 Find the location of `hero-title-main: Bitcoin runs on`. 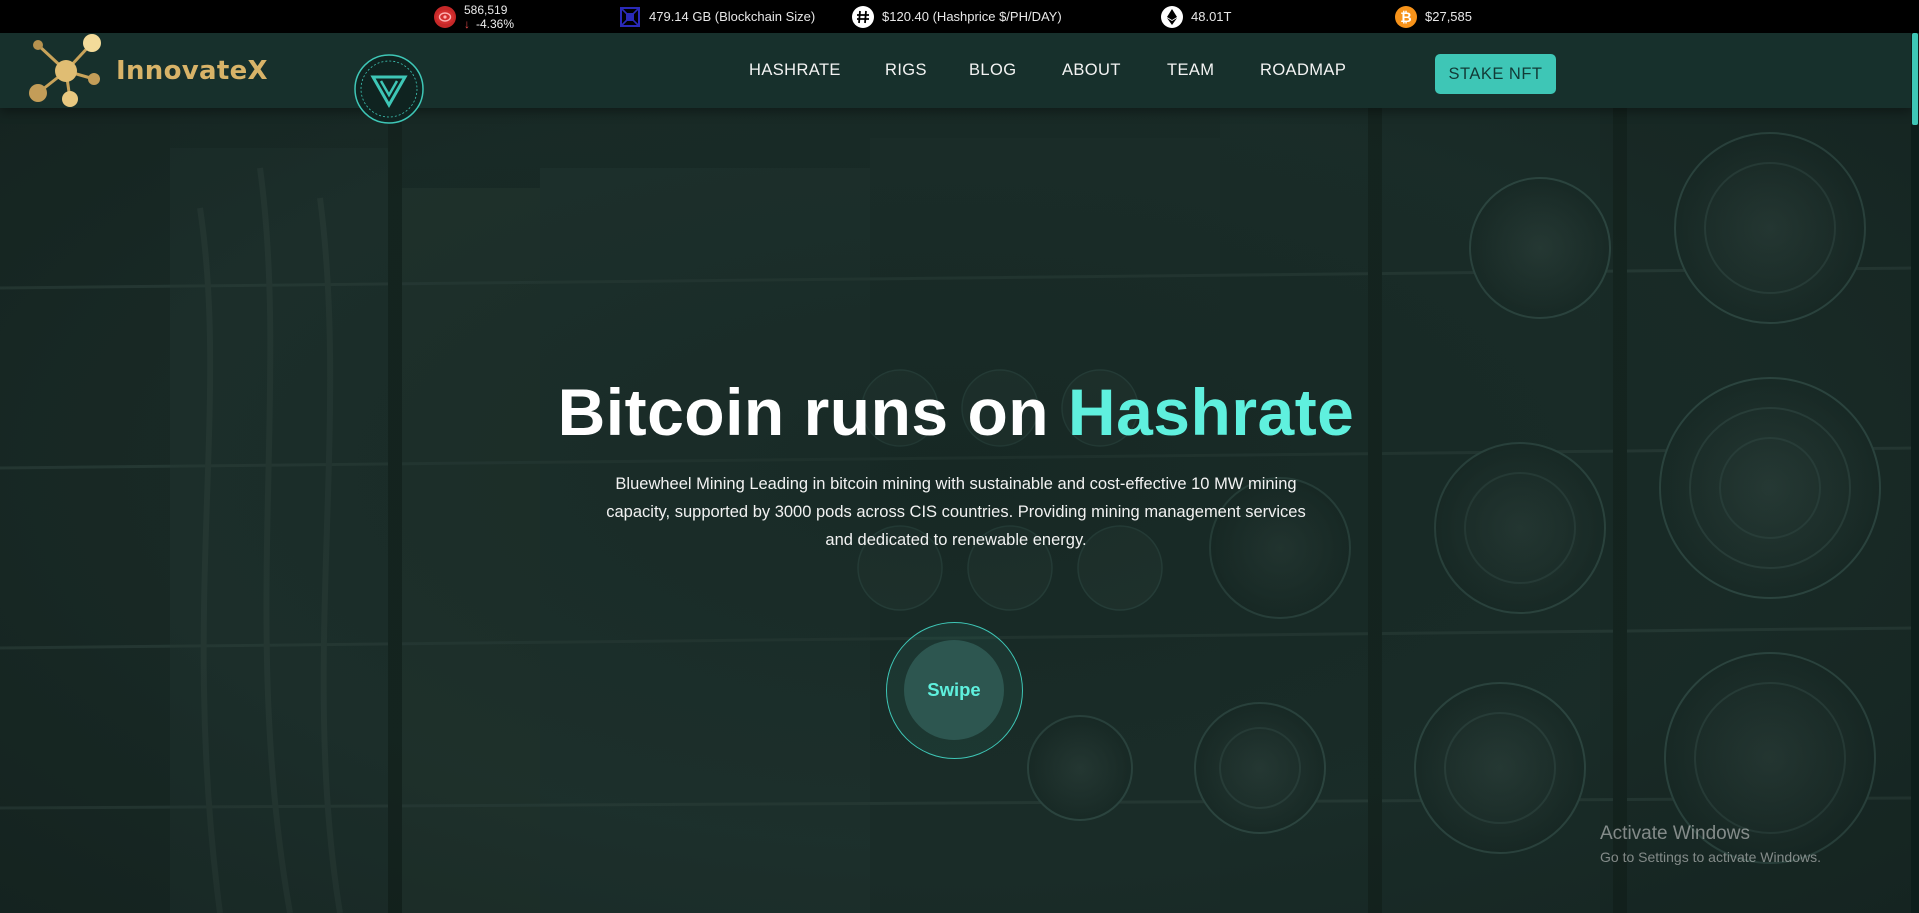

hero-title-main: Bitcoin runs on is located at coordinates (812, 412).